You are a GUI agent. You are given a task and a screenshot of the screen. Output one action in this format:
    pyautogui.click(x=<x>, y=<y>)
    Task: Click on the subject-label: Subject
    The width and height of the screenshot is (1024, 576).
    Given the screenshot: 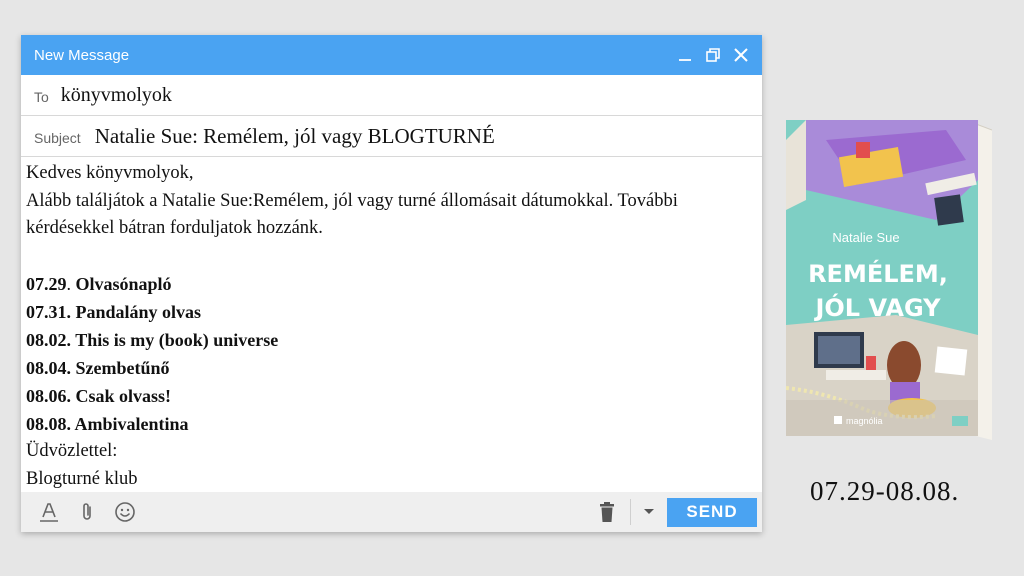 What is the action you would take?
    pyautogui.click(x=57, y=138)
    